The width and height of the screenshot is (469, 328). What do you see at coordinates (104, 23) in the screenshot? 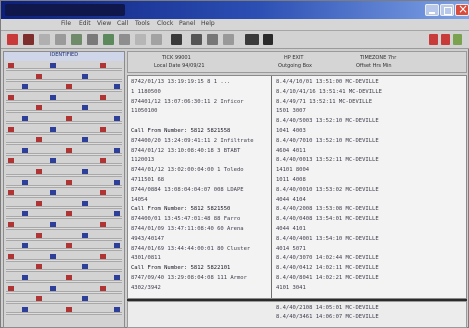
I see `menu-view: View` at bounding box center [104, 23].